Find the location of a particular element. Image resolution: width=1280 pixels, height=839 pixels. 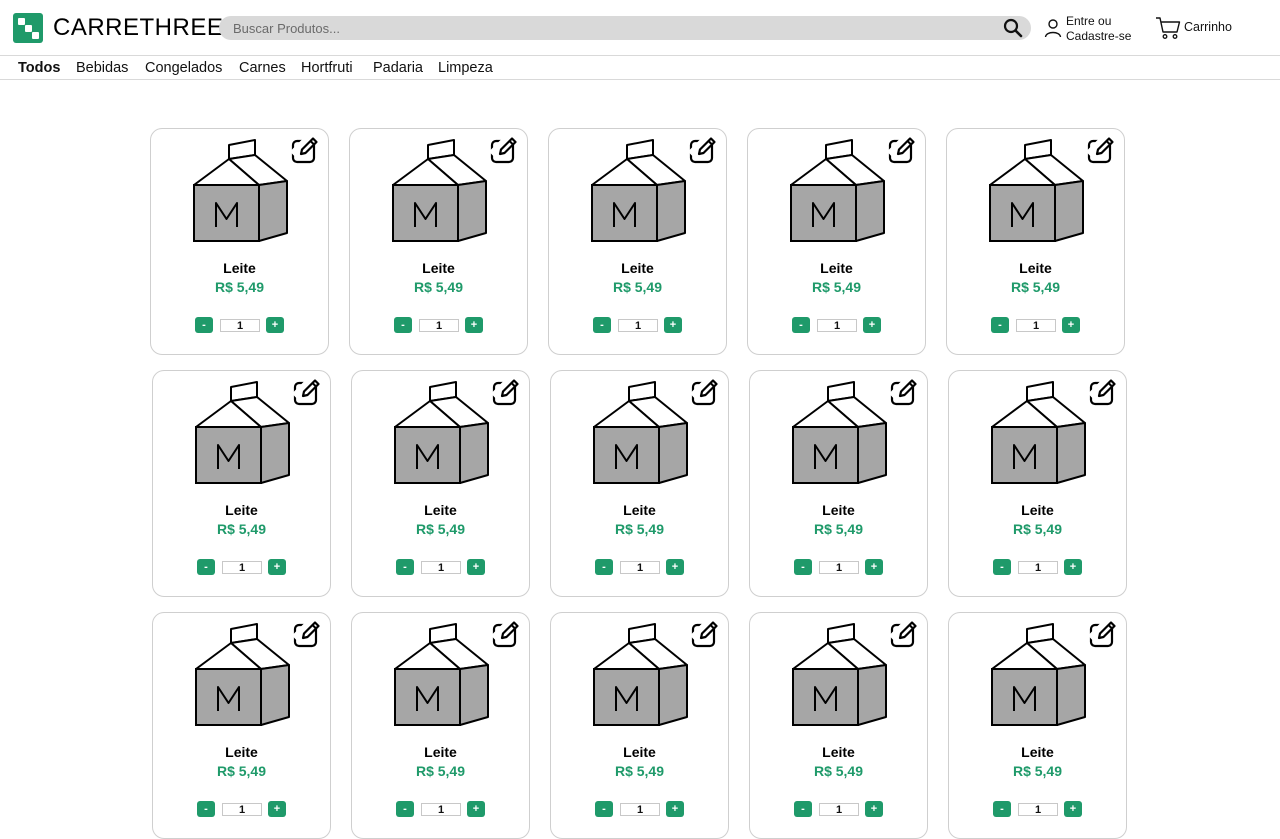

nav-item-limpeza: Limpeza is located at coordinates (465, 68).